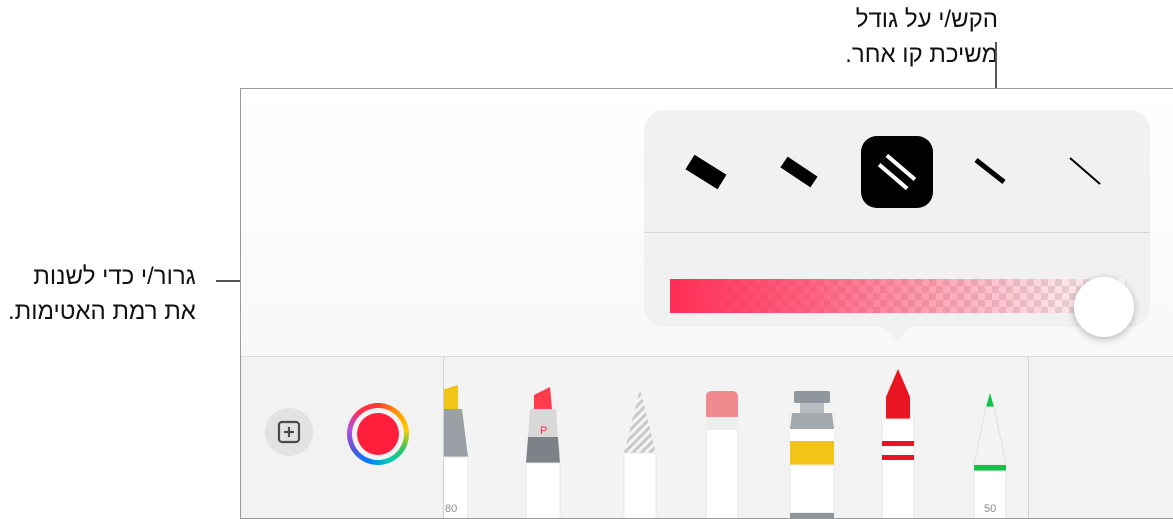 Image resolution: width=1173 pixels, height=519 pixels. I want to click on opacity-slider-thumb, so click(1104, 307).